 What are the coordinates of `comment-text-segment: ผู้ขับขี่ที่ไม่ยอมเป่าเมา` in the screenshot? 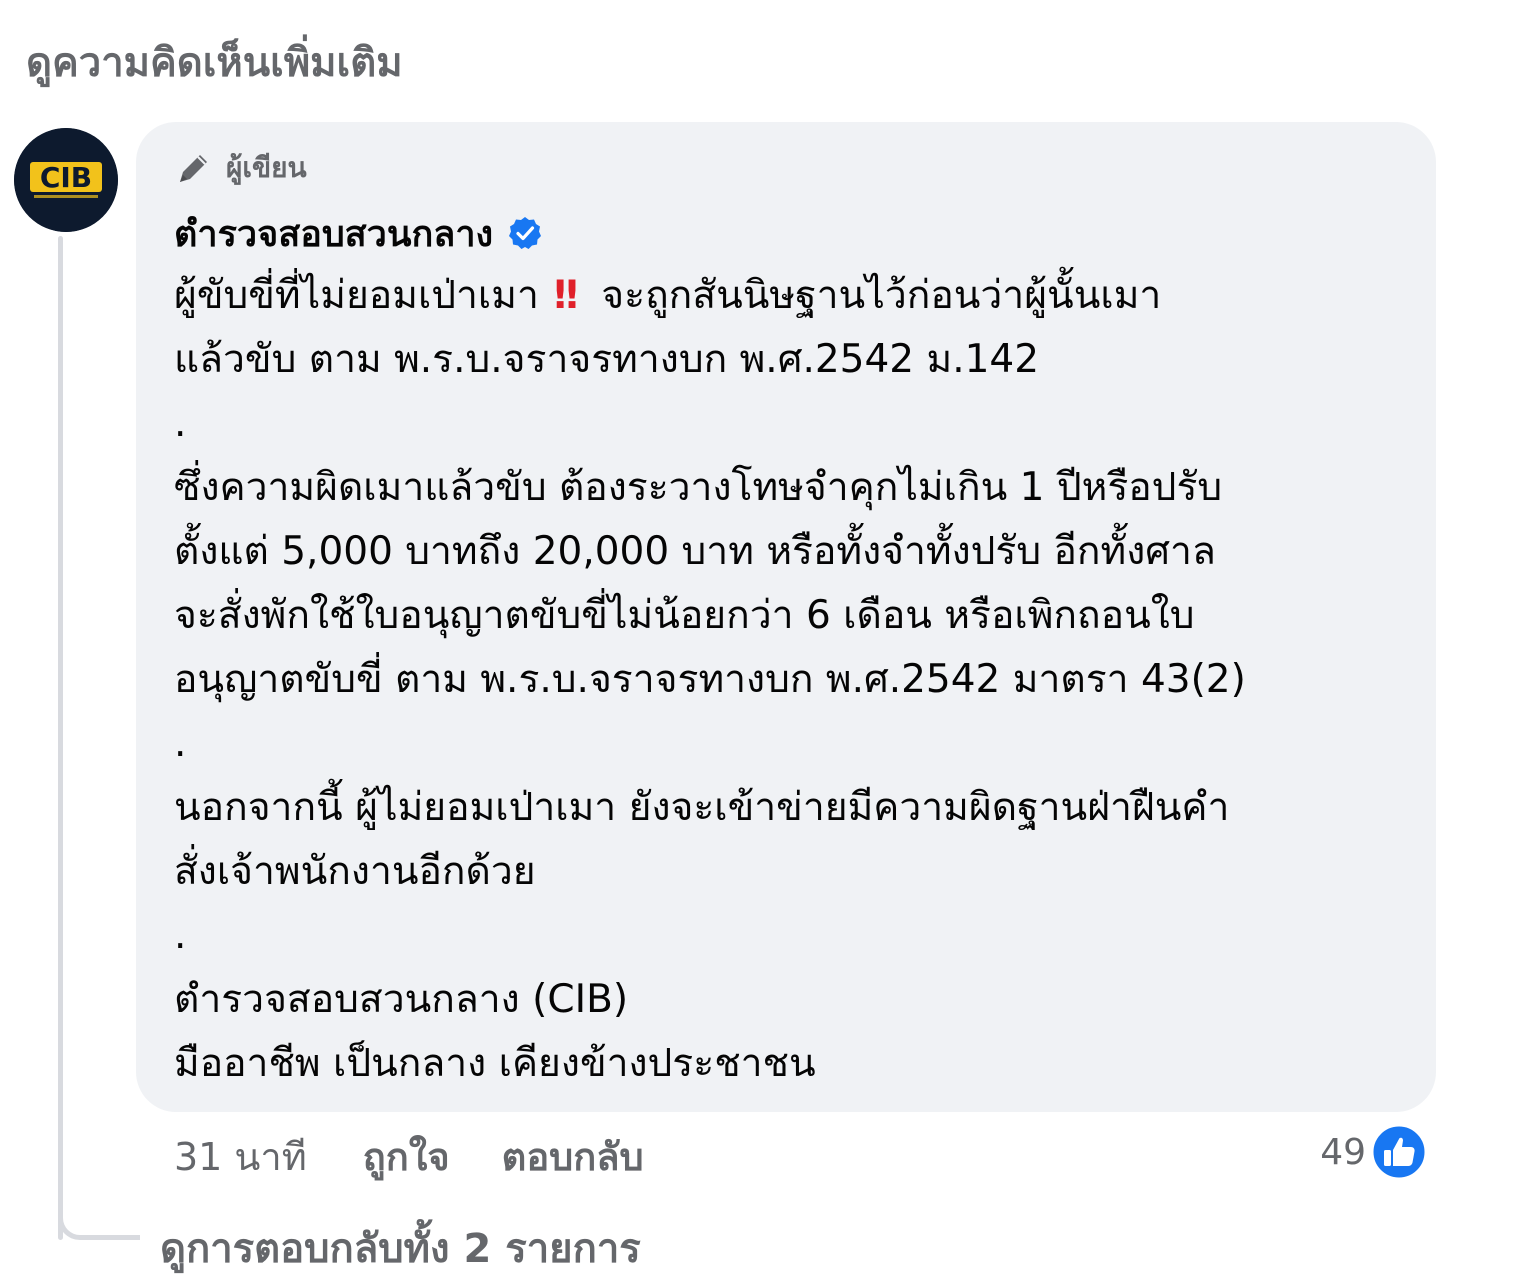 It's located at (356, 295).